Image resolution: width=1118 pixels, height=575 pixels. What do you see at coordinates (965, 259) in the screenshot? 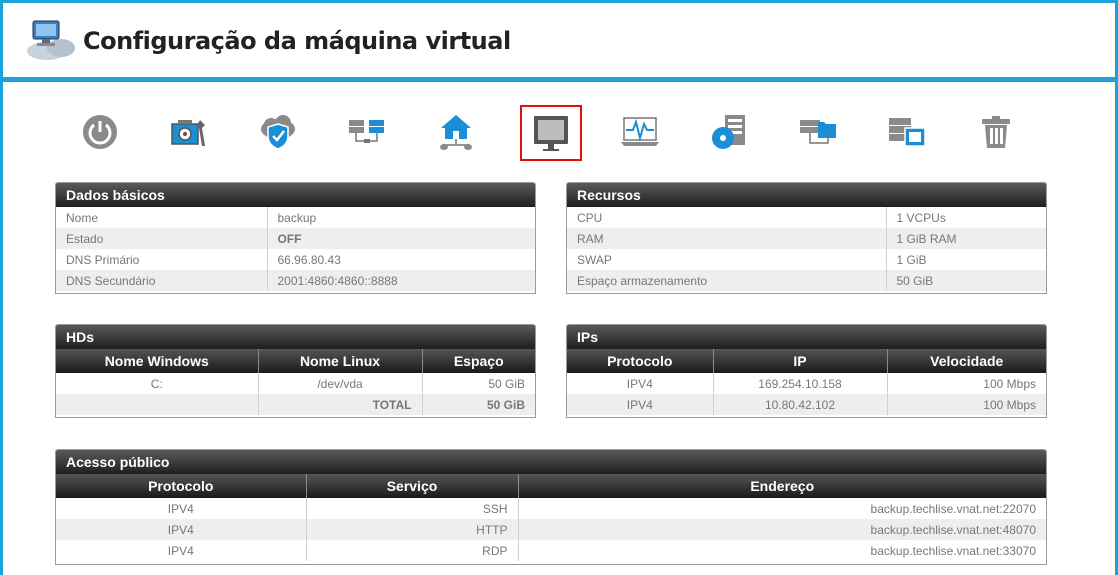
I see `resource-value: 1 GiB` at bounding box center [965, 259].